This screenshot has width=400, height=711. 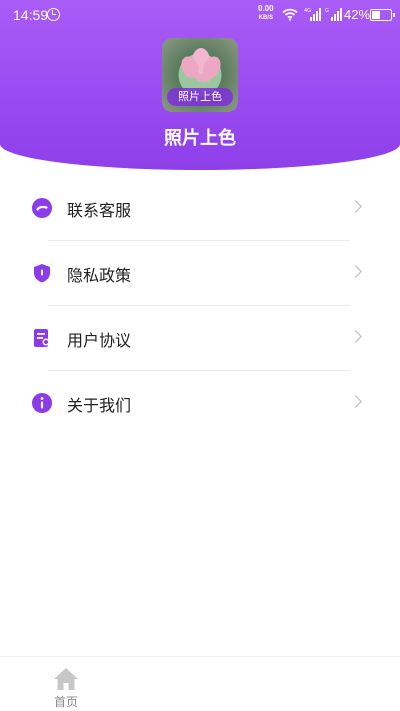 What do you see at coordinates (42, 273) in the screenshot?
I see `shield-icon` at bounding box center [42, 273].